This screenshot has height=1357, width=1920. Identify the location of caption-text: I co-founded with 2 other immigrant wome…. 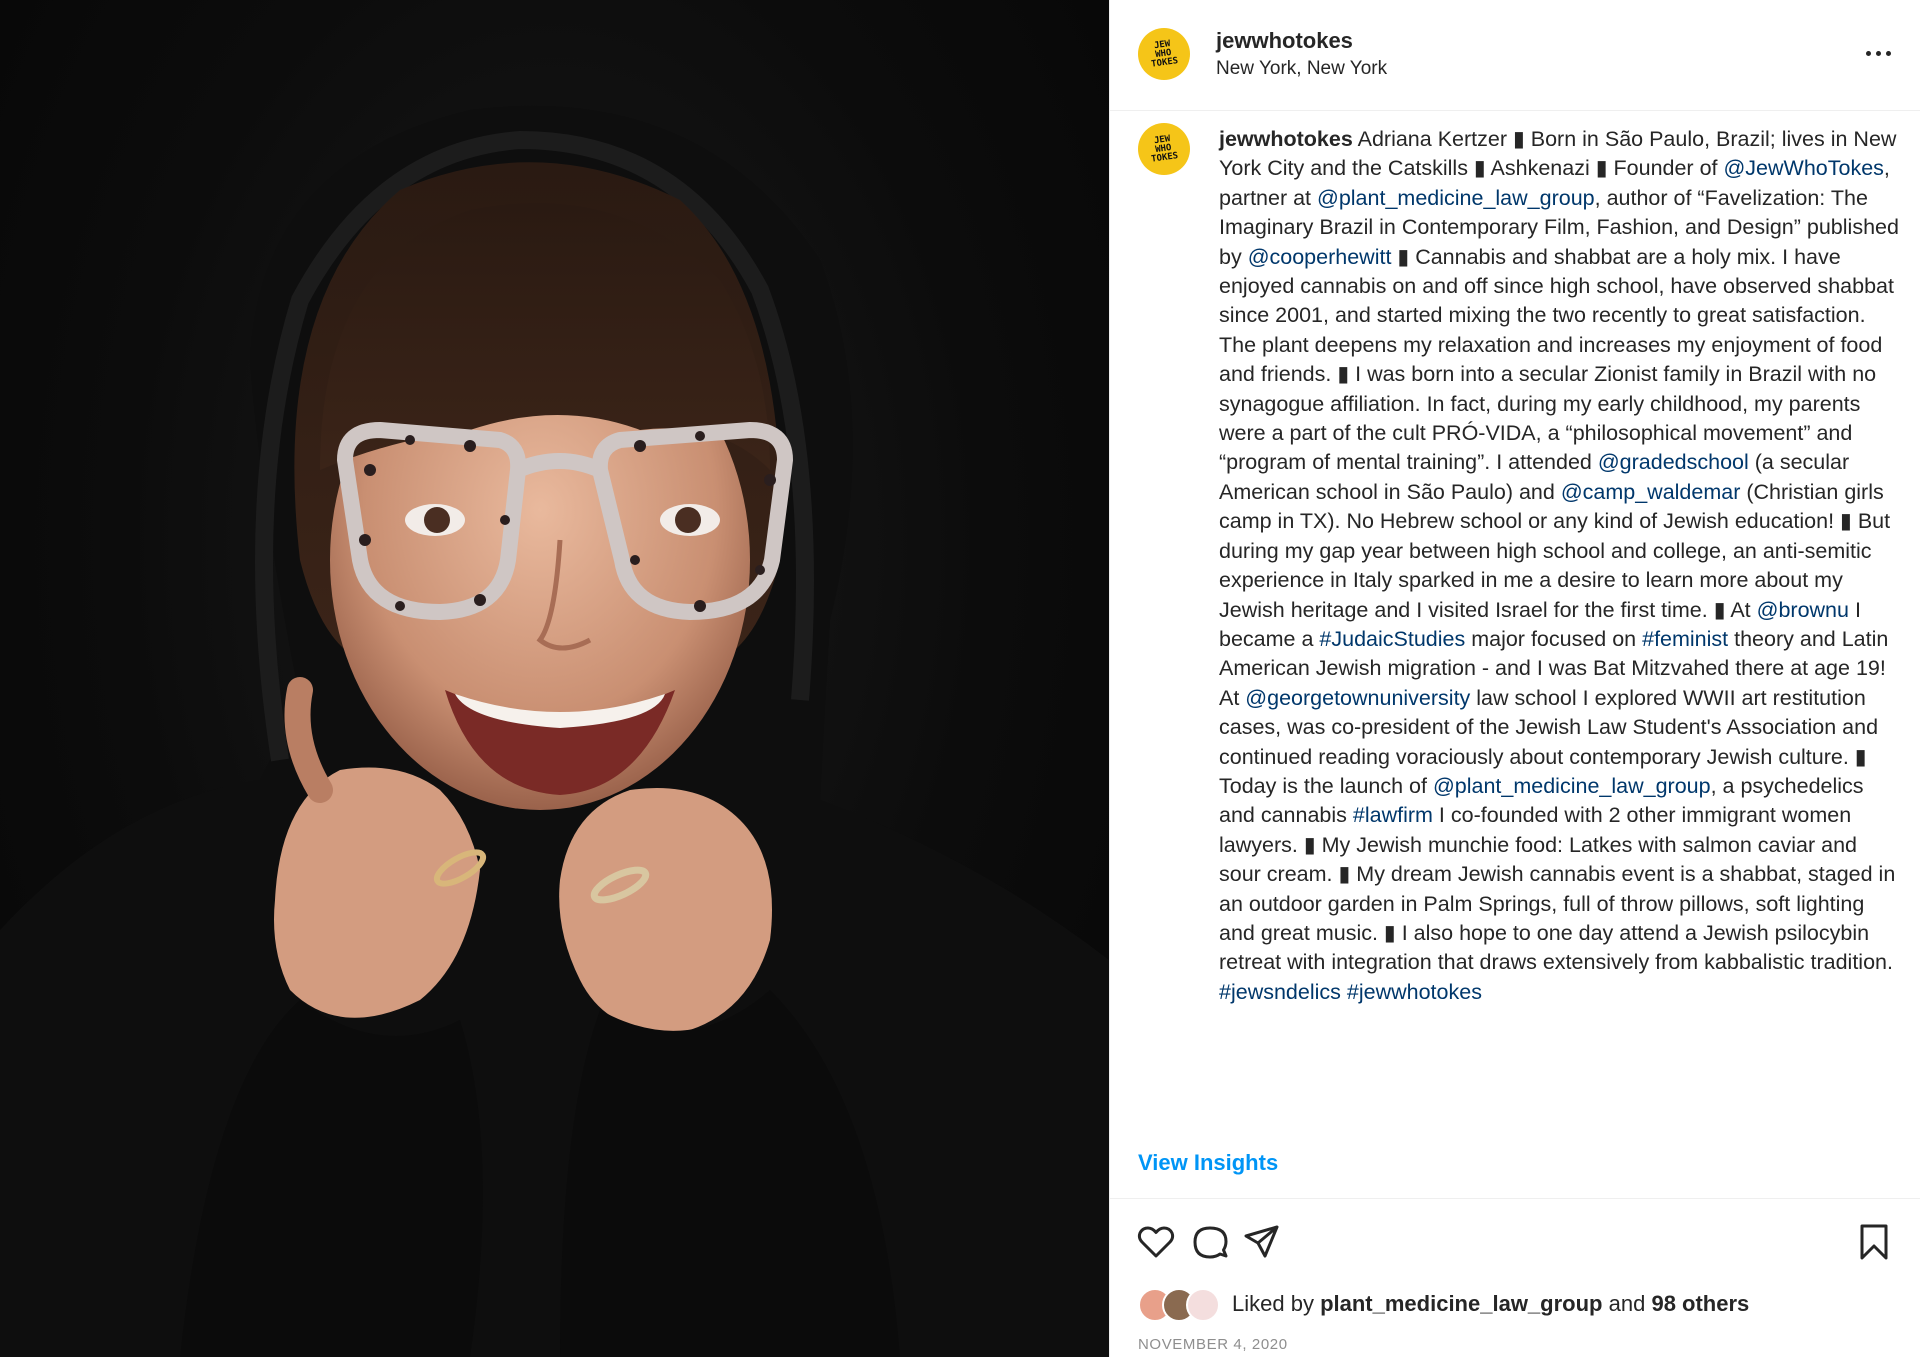
(1560, 889).